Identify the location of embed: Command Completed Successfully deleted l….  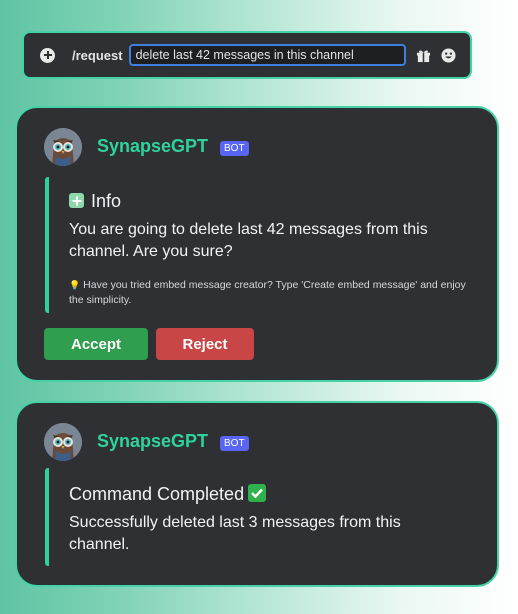
(256, 517).